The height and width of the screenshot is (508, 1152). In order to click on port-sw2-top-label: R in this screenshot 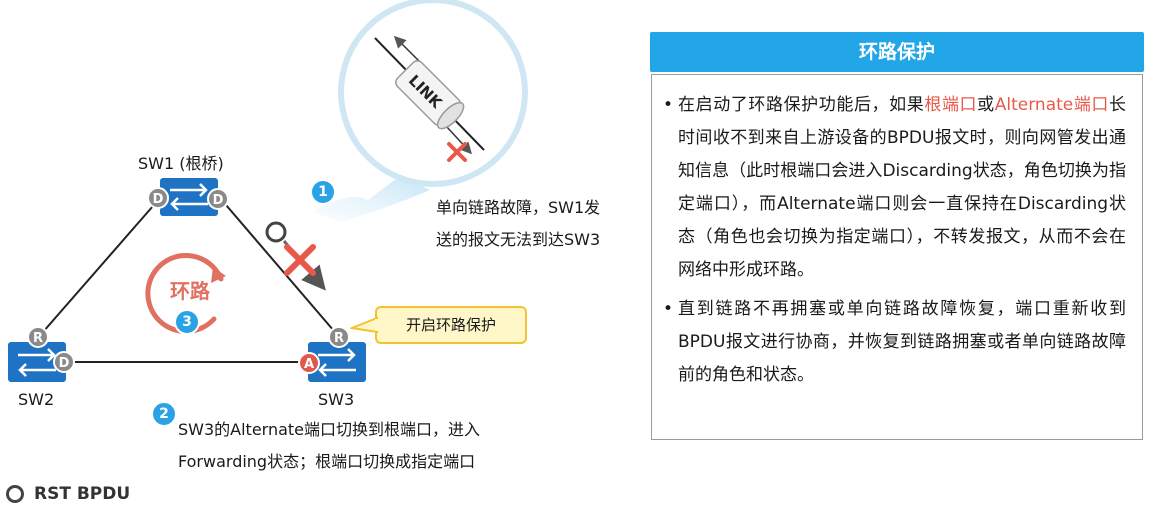, I will do `click(38, 338)`.